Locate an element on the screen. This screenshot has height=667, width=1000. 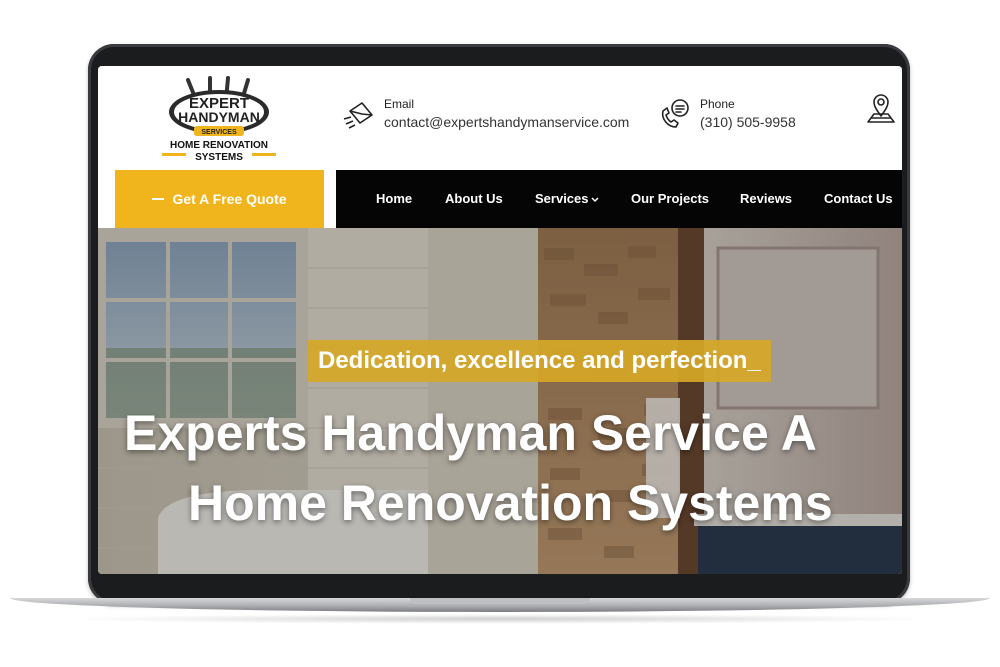
map-pin-icon is located at coordinates (881, 109).